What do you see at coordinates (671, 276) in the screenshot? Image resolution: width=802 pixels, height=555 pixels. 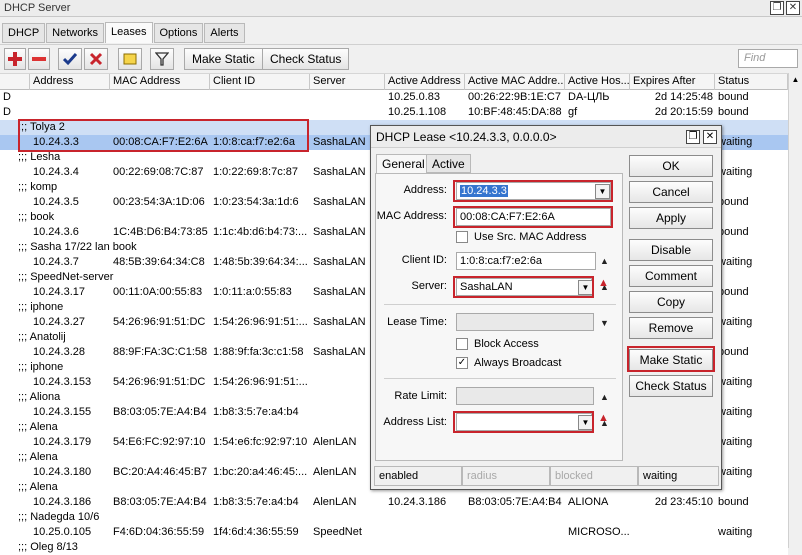 I see `comment-lease-button: Comment` at bounding box center [671, 276].